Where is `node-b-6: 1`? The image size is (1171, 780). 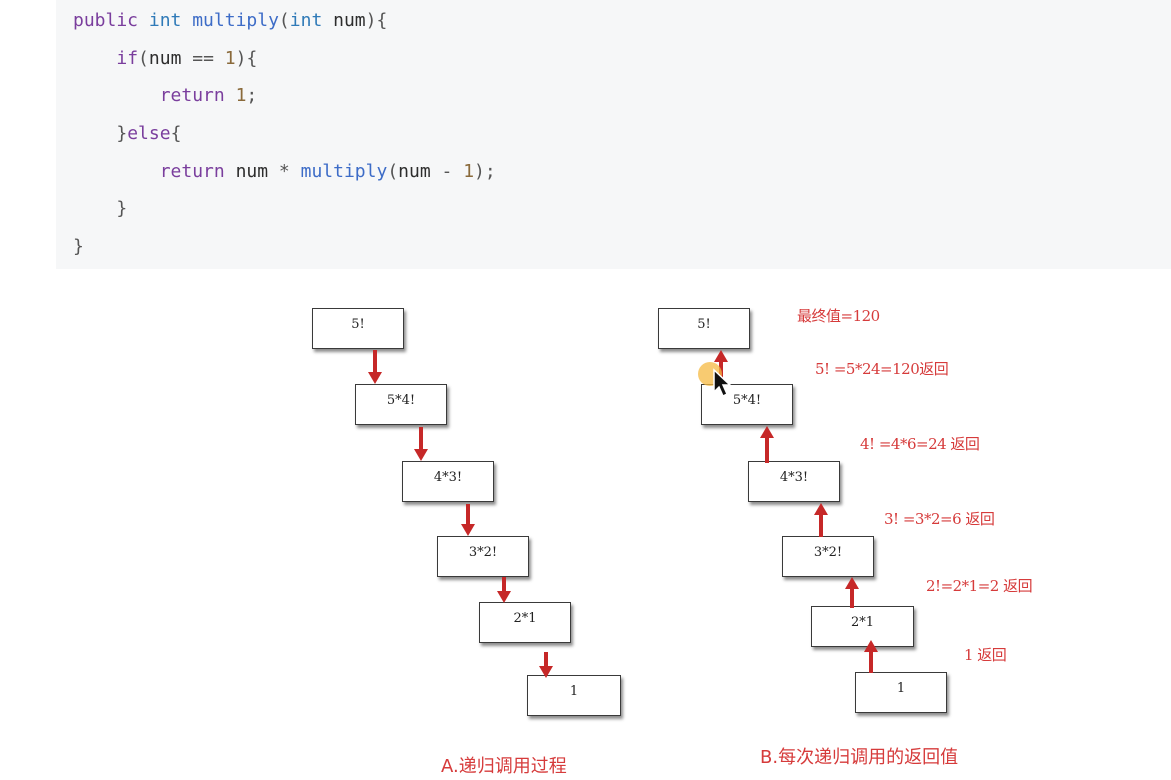 node-b-6: 1 is located at coordinates (901, 692).